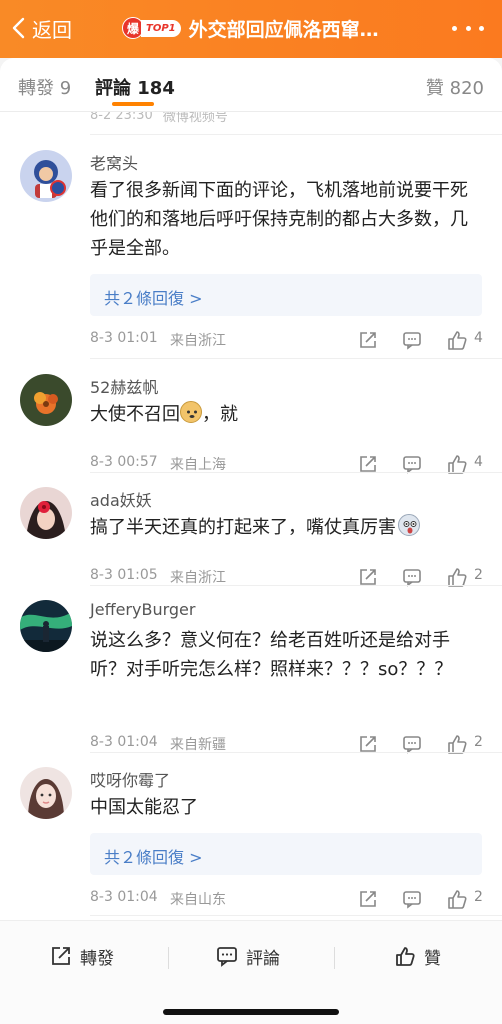 The image size is (502, 1024). Describe the element at coordinates (195, 118) in the screenshot. I see `previous-item-source: 微博视频号` at that location.